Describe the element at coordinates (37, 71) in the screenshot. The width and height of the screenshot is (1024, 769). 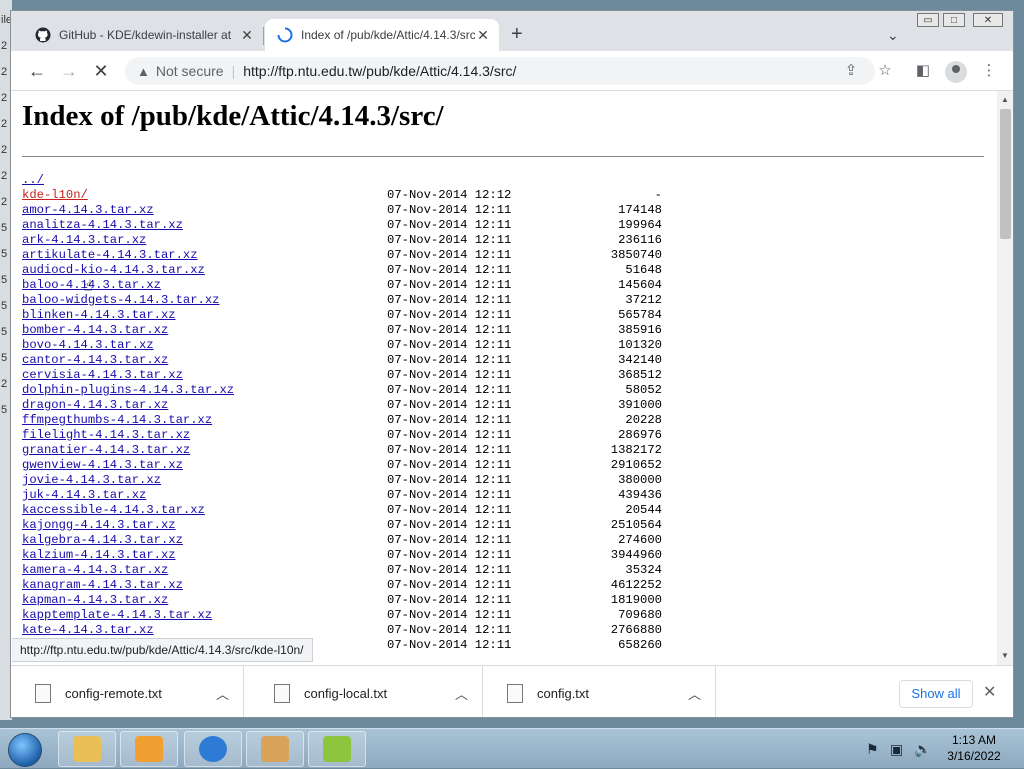
I see `back-button: ←` at that location.